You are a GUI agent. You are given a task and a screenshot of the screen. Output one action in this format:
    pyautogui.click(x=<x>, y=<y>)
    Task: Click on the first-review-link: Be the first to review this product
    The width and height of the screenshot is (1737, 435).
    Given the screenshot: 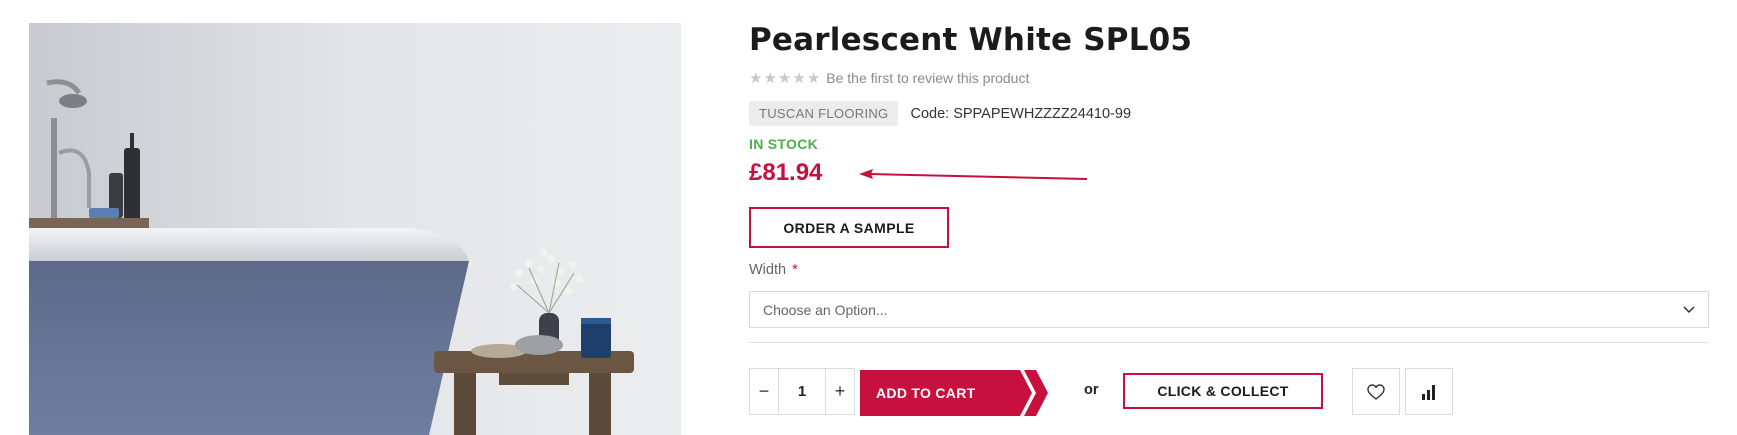 What is the action you would take?
    pyautogui.click(x=927, y=78)
    